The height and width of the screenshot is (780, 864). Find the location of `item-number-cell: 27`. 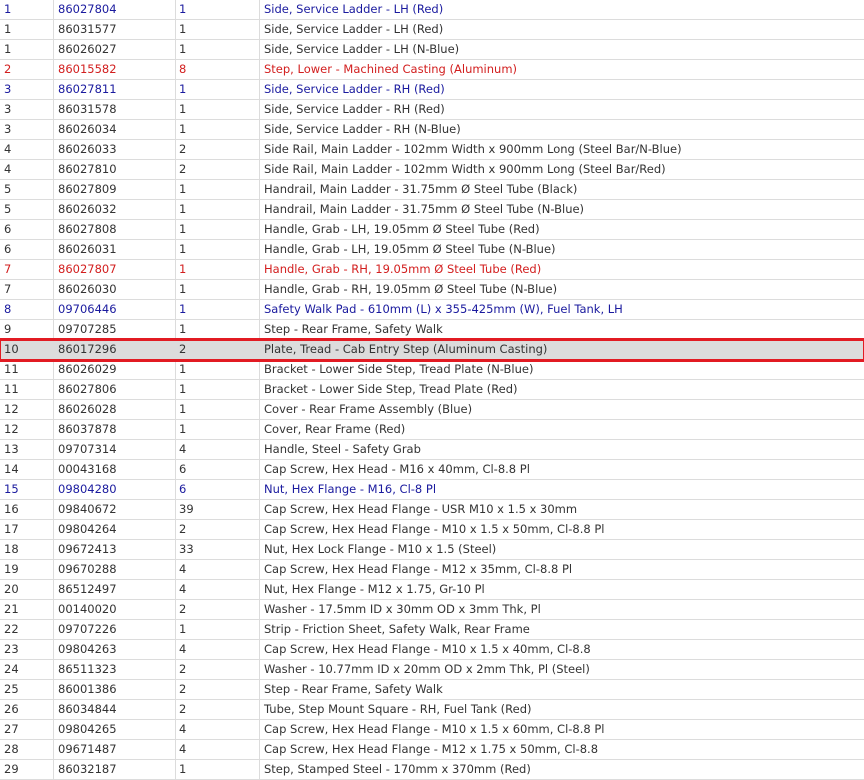

item-number-cell: 27 is located at coordinates (27, 729).